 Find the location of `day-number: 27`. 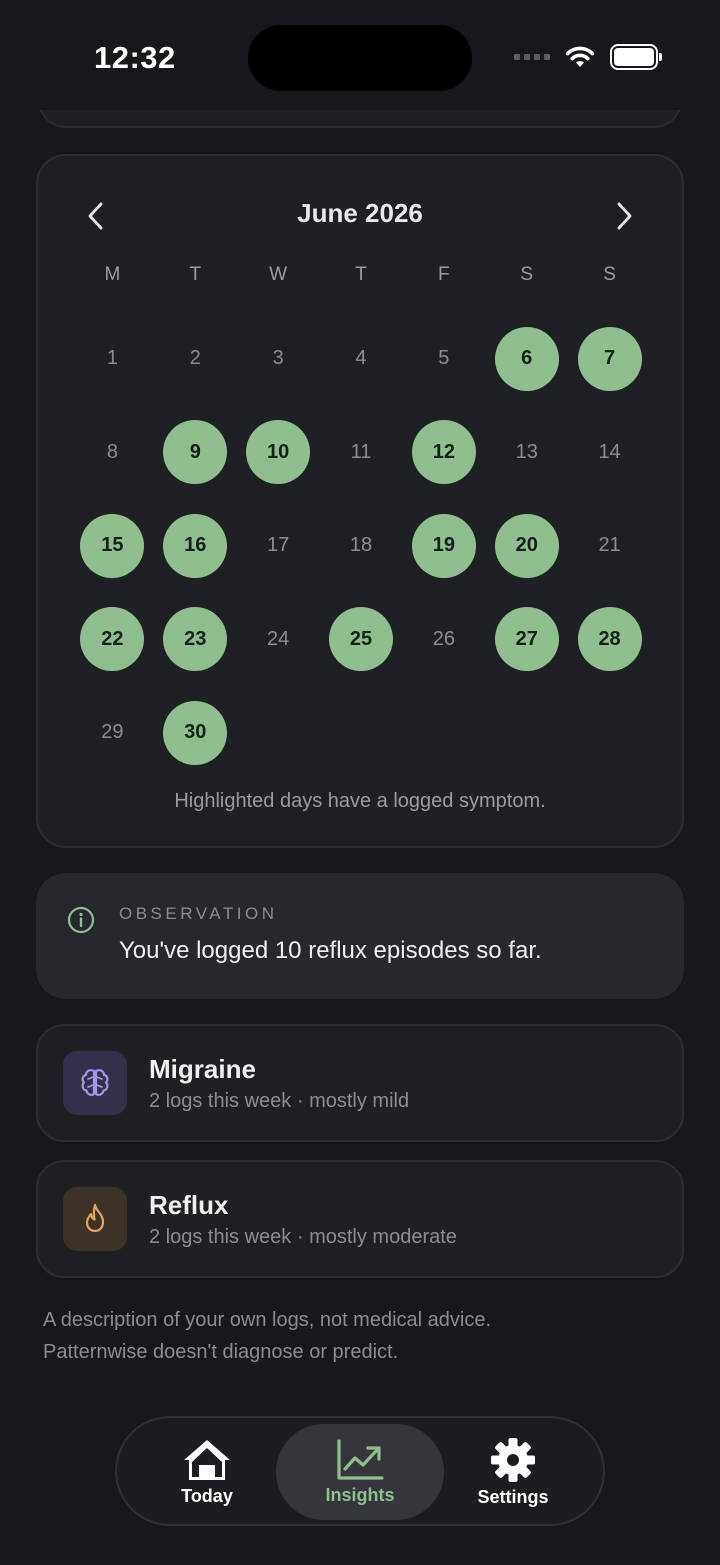

day-number: 27 is located at coordinates (526, 639).